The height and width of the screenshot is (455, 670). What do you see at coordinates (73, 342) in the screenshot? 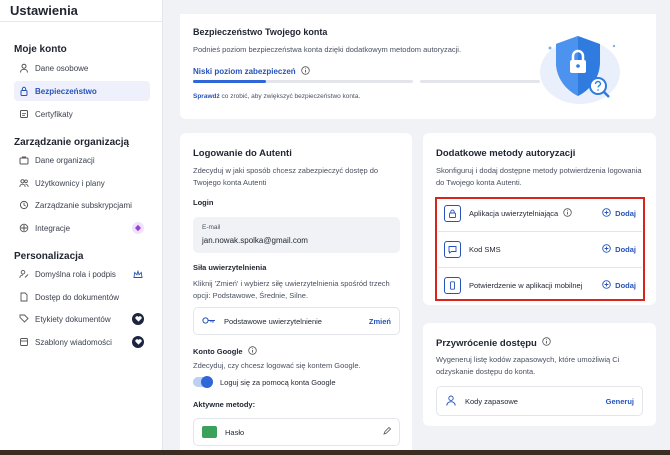
I see `sidebar-item-label: Szablony wiadomości` at bounding box center [73, 342].